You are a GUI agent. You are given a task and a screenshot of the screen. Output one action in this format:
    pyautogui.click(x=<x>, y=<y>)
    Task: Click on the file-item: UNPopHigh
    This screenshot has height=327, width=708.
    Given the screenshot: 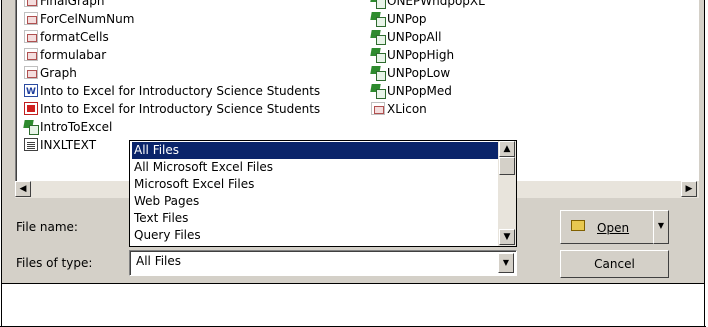 What is the action you would take?
    pyautogui.click(x=412, y=55)
    